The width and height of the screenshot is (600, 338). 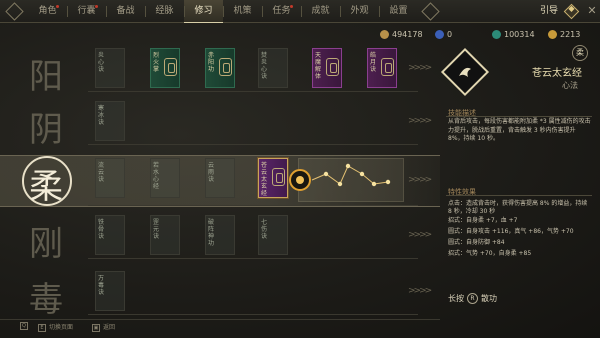 I want to click on next-page-icon, so click(x=430, y=11).